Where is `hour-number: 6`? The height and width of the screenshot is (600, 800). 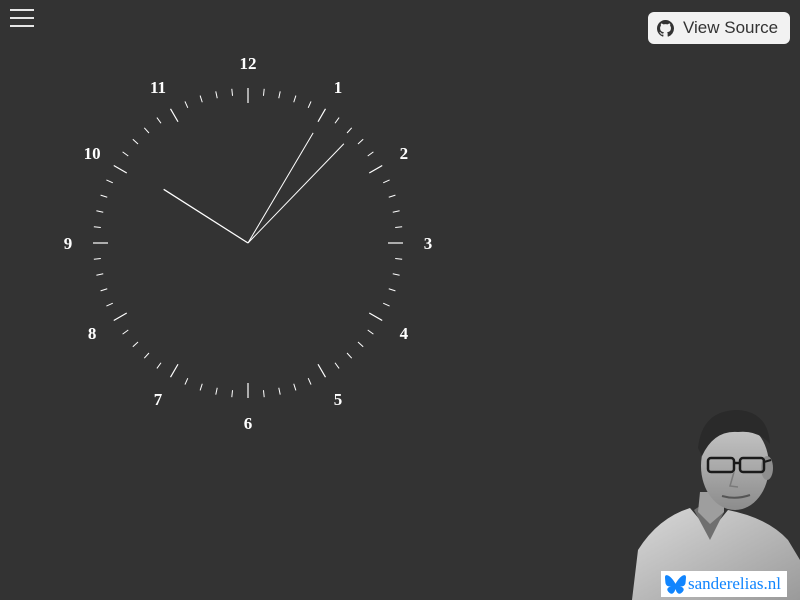
hour-number: 6 is located at coordinates (248, 423).